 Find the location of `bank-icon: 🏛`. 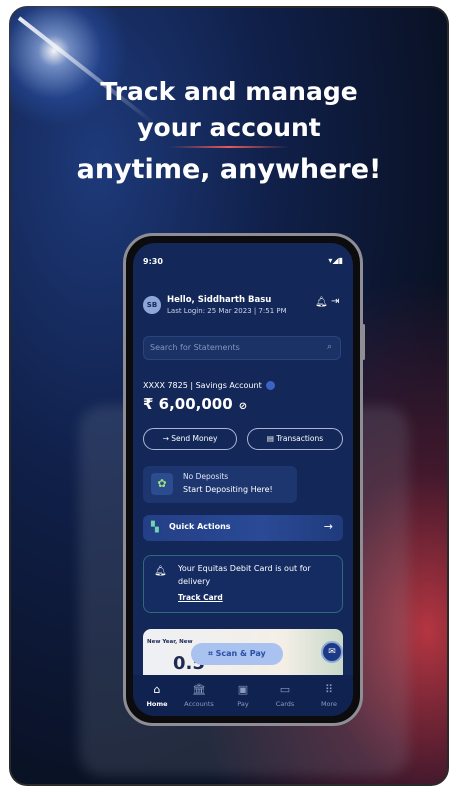

bank-icon: 🏛 is located at coordinates (199, 689).